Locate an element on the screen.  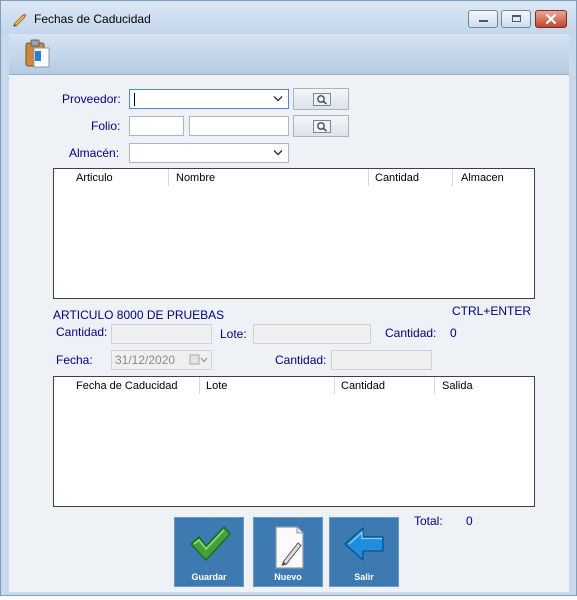
fecha-date-picker: 31/12/2020 is located at coordinates (161, 360).